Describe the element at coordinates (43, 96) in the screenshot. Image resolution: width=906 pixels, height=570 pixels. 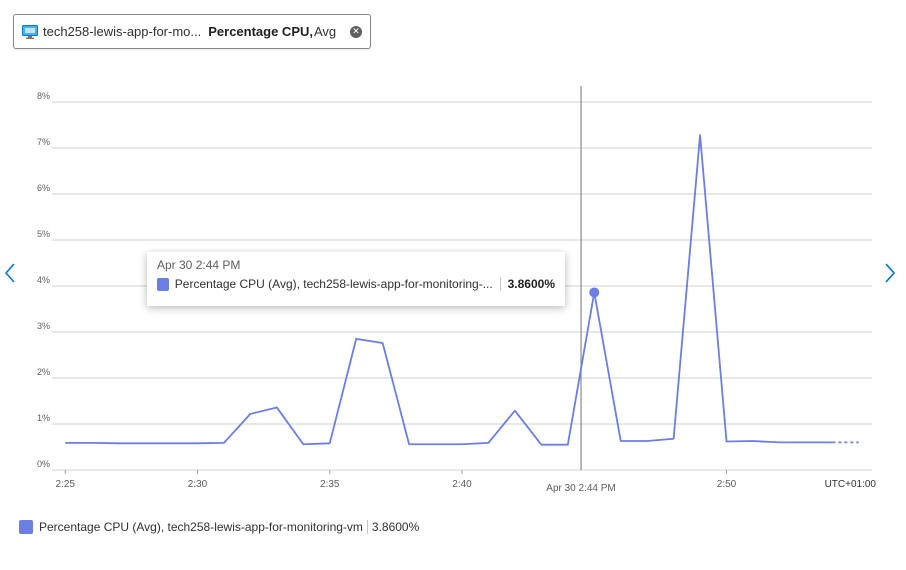
I see `y-tick-label: 8%` at that location.